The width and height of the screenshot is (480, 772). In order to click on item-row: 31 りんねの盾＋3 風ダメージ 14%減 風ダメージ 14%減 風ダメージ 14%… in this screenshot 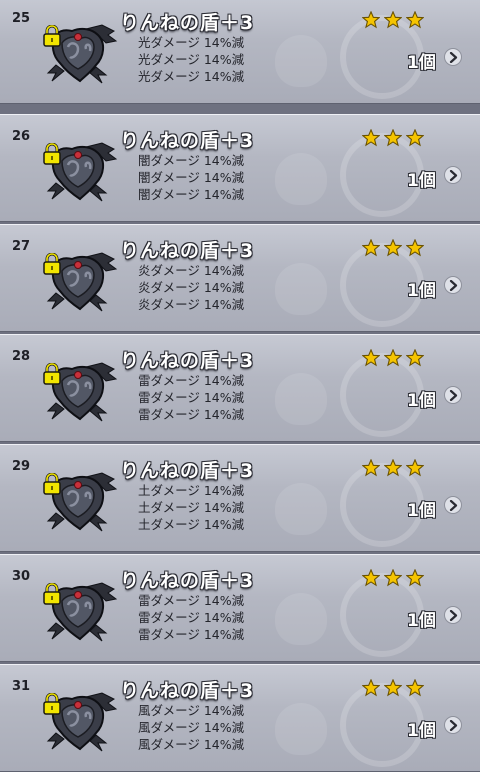, I will do `click(240, 718)`.